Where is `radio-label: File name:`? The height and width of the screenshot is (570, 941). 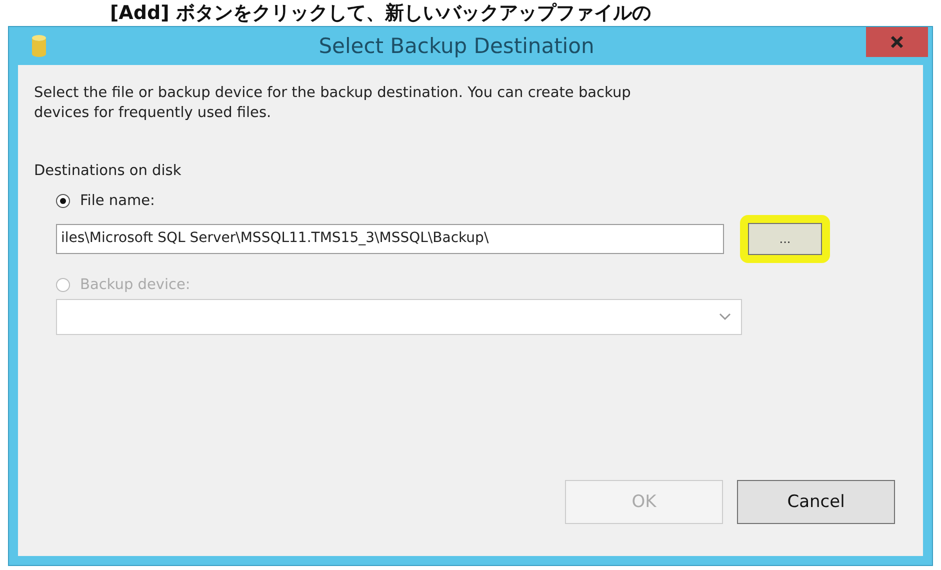 radio-label: File name: is located at coordinates (117, 201).